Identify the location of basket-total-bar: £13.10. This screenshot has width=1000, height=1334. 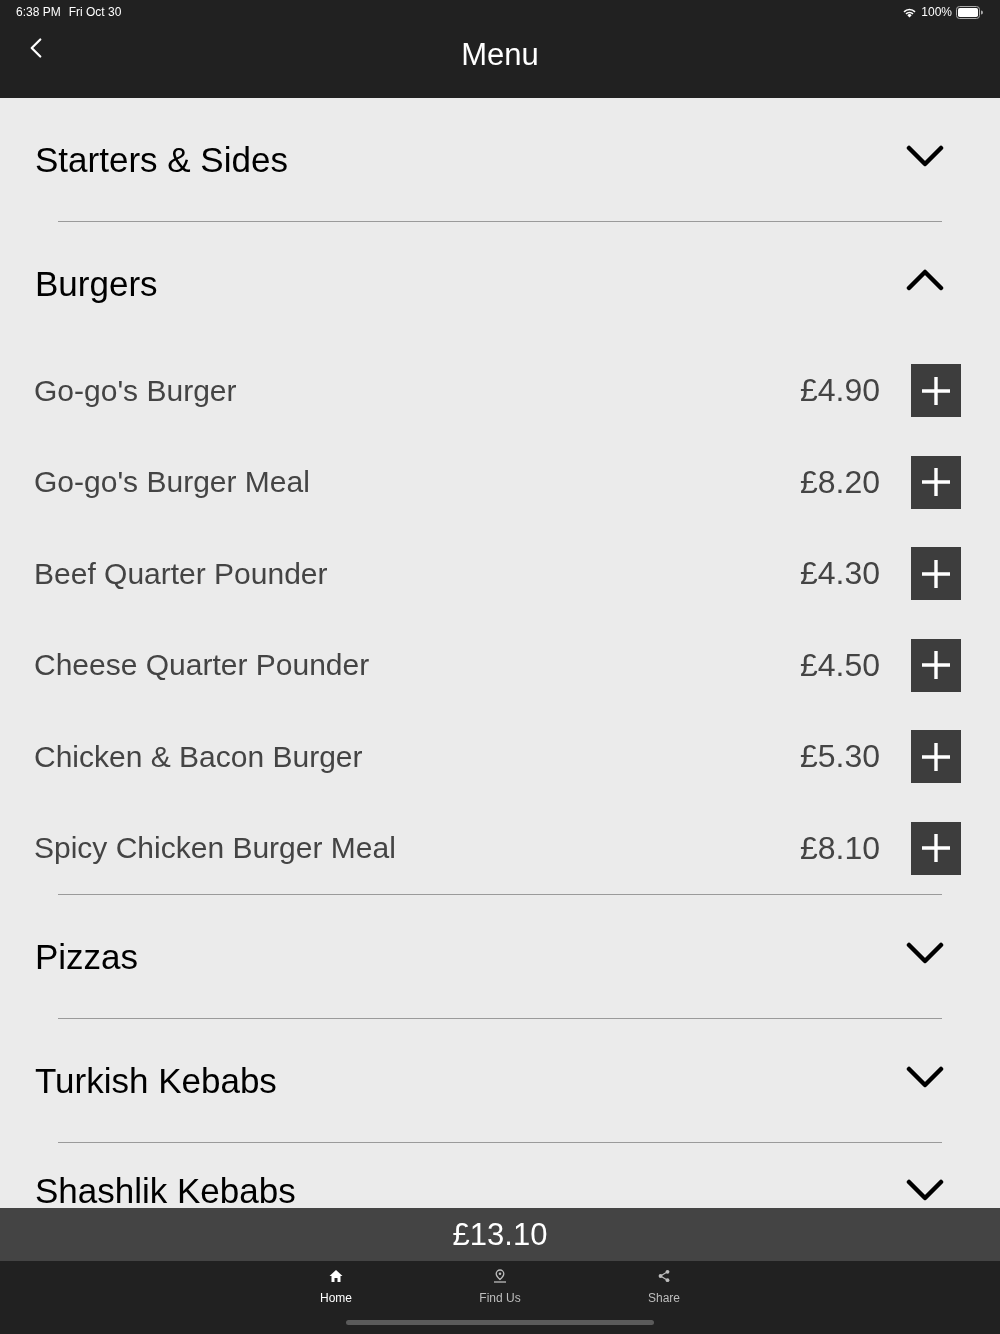
(500, 1234).